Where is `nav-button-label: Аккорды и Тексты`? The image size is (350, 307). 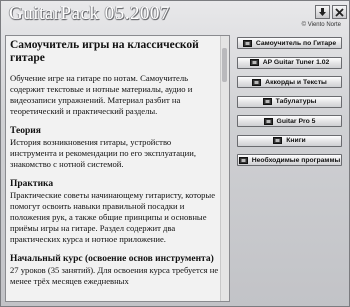 nav-button-label: Аккорды и Тексты is located at coordinates (296, 82).